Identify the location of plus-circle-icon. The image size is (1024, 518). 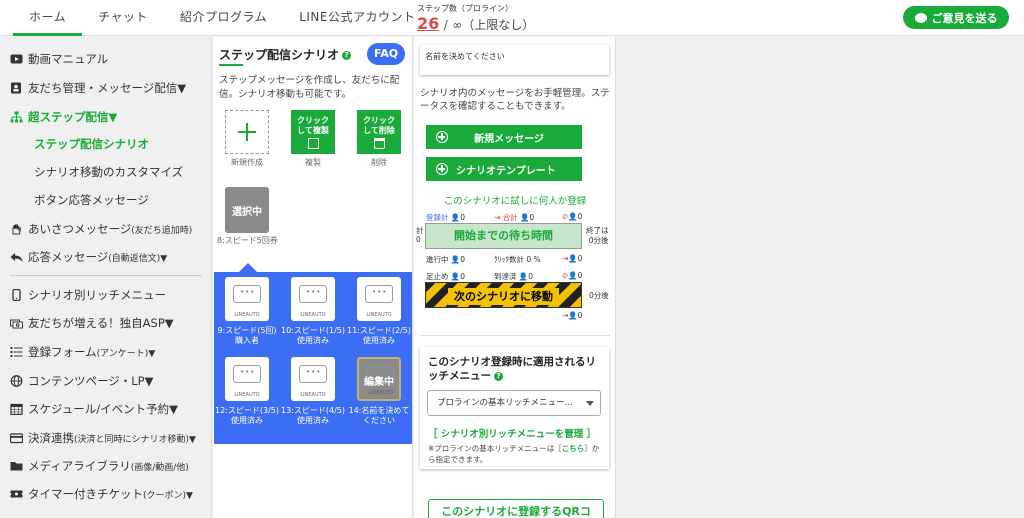
(442, 137).